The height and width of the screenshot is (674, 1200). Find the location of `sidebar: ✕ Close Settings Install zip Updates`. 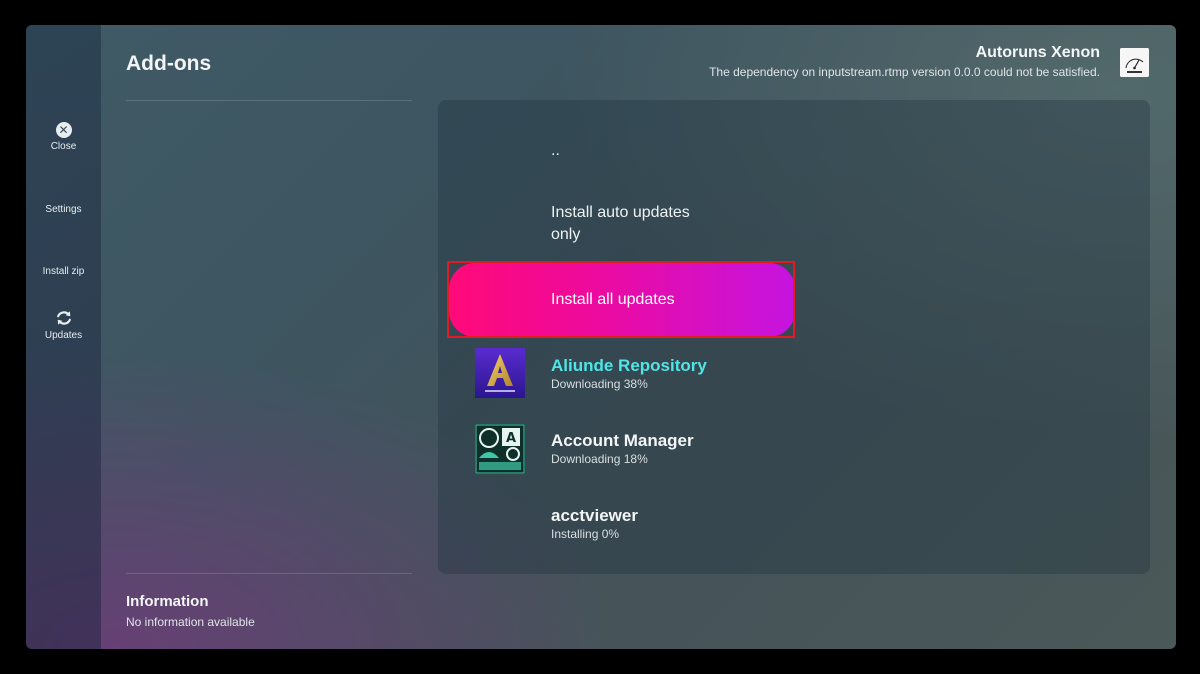

sidebar: ✕ Close Settings Install zip Updates is located at coordinates (63, 337).